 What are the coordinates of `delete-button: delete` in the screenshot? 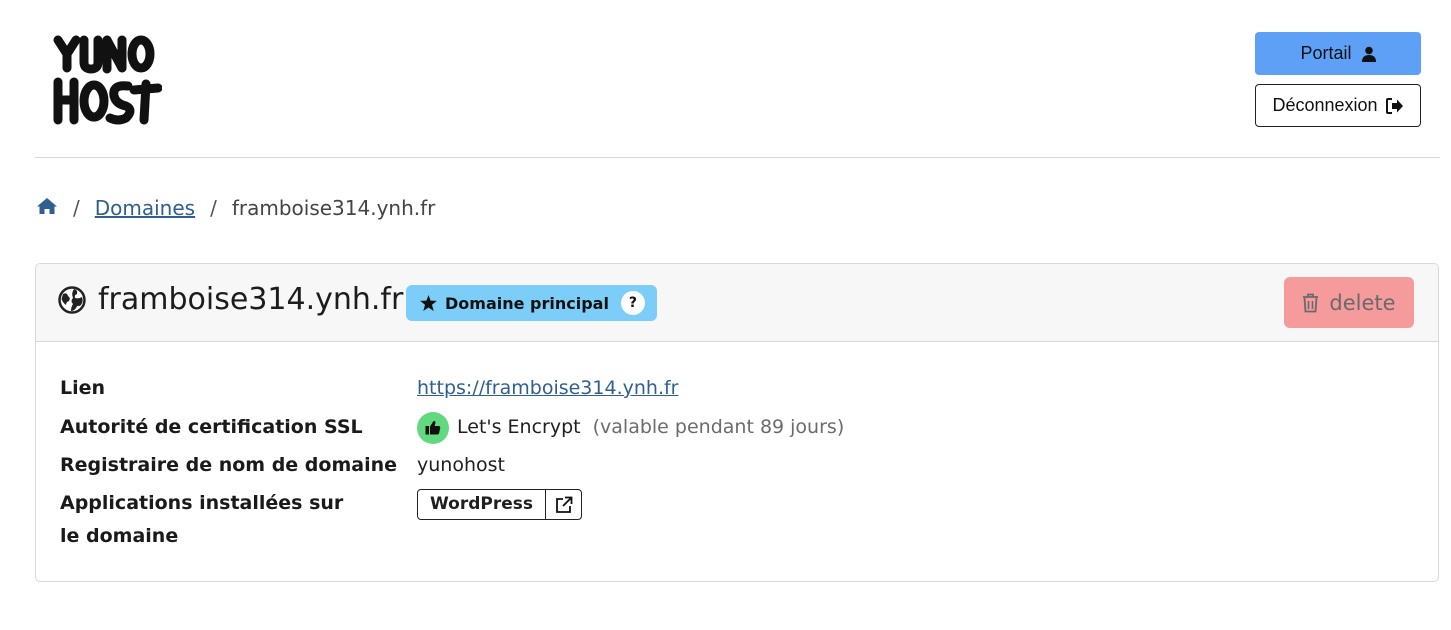 It's located at (1349, 302).